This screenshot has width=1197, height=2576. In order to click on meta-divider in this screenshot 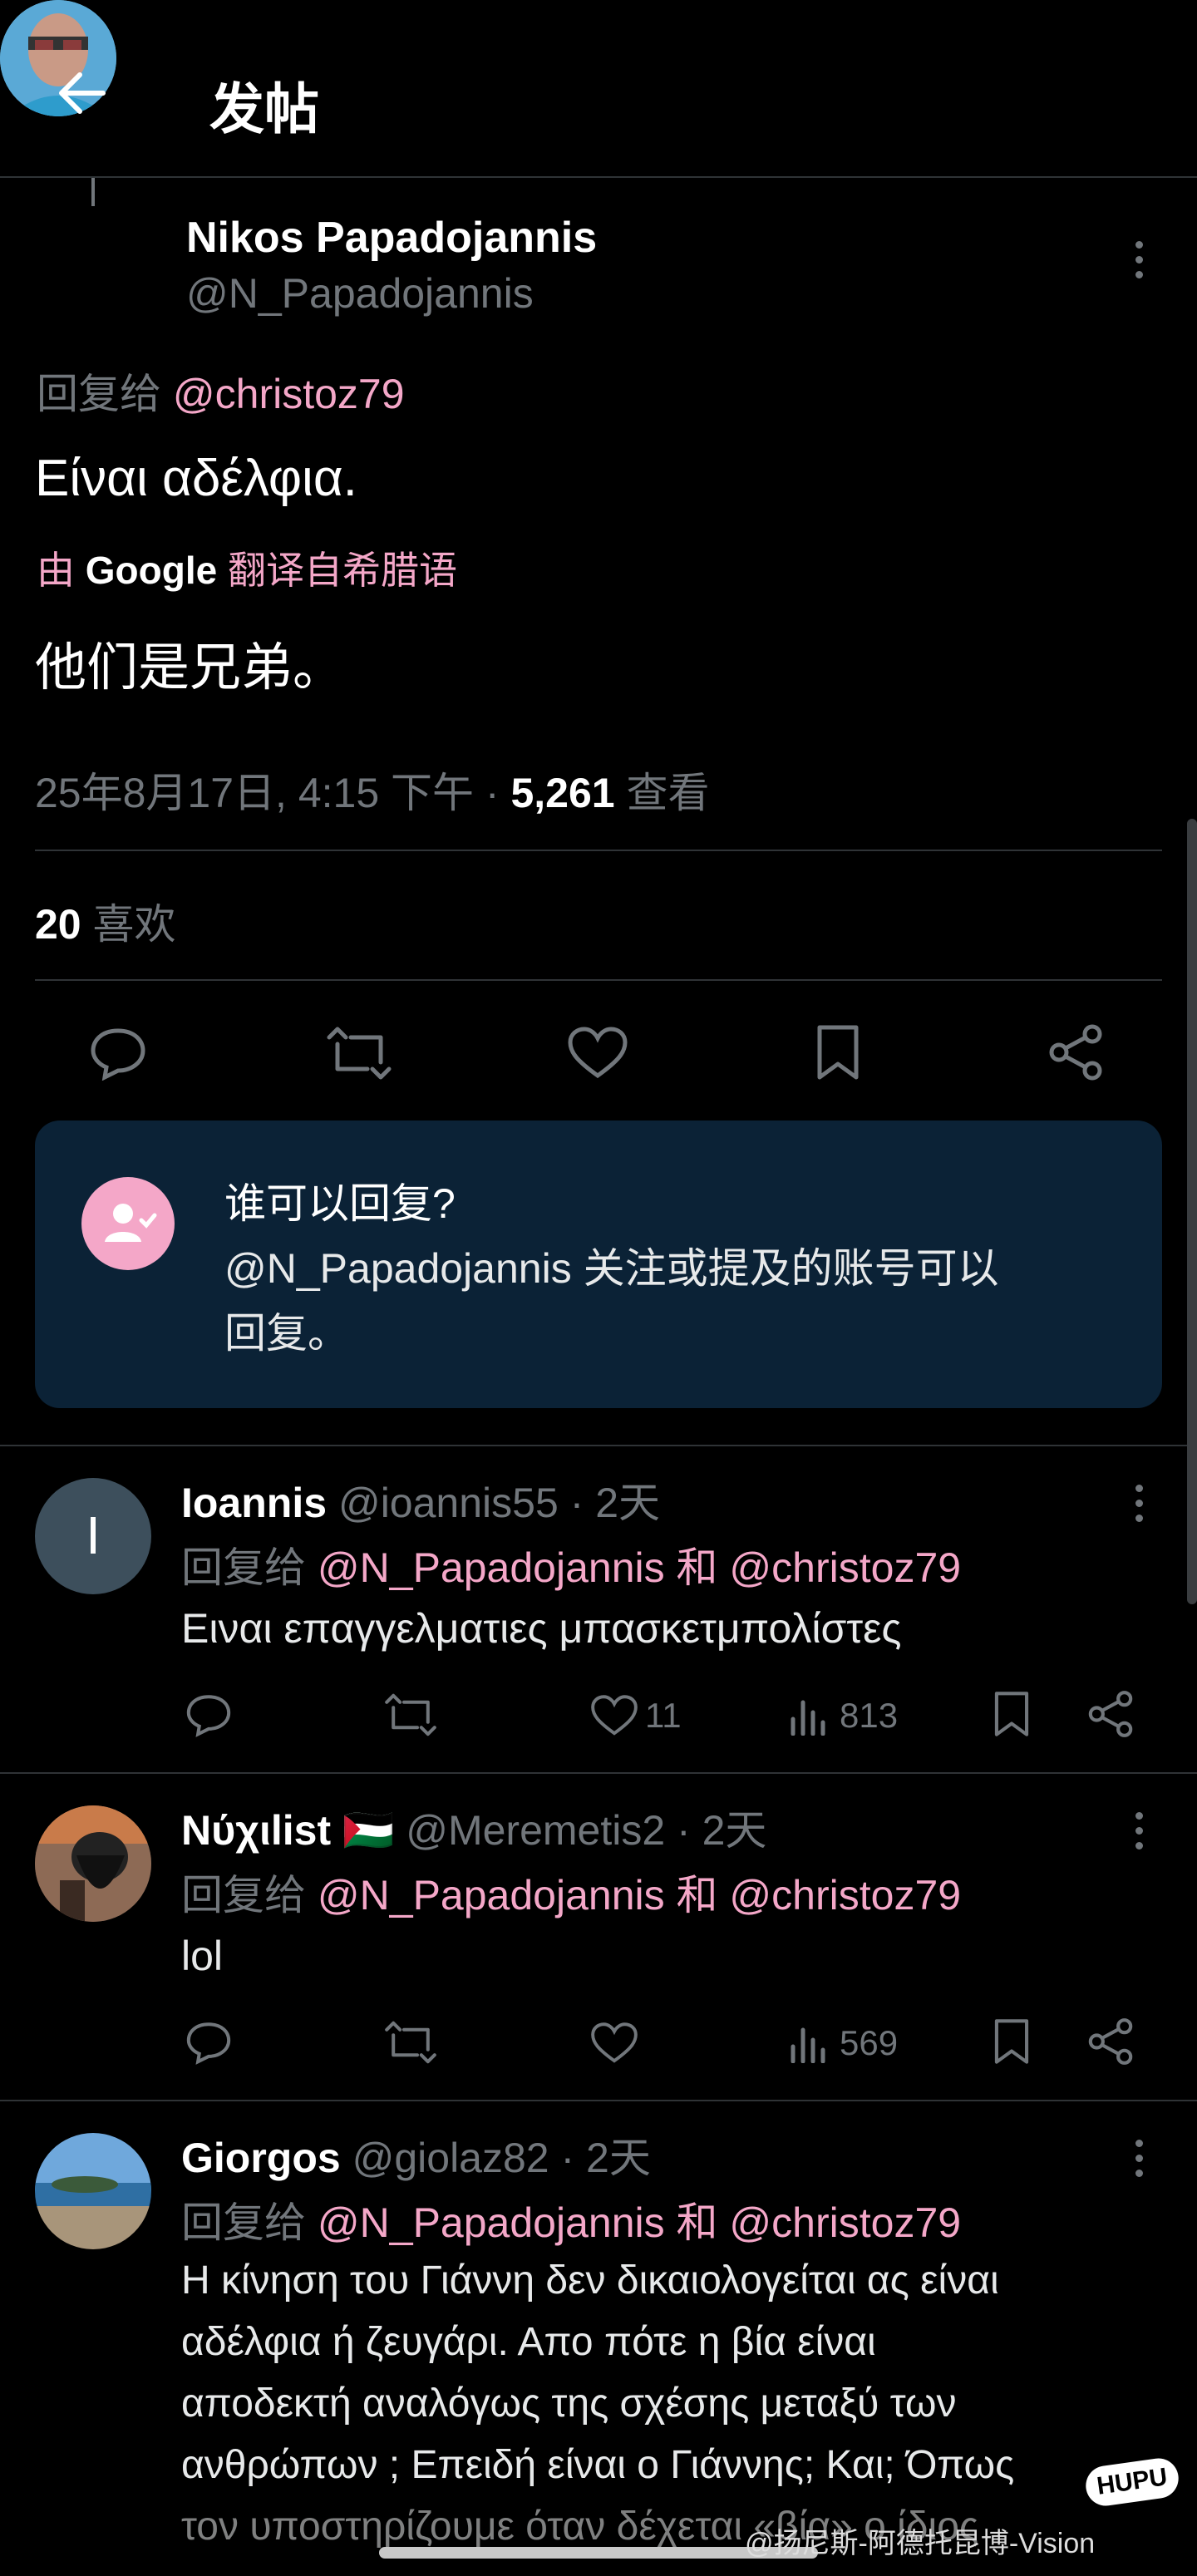, I will do `click(598, 850)`.